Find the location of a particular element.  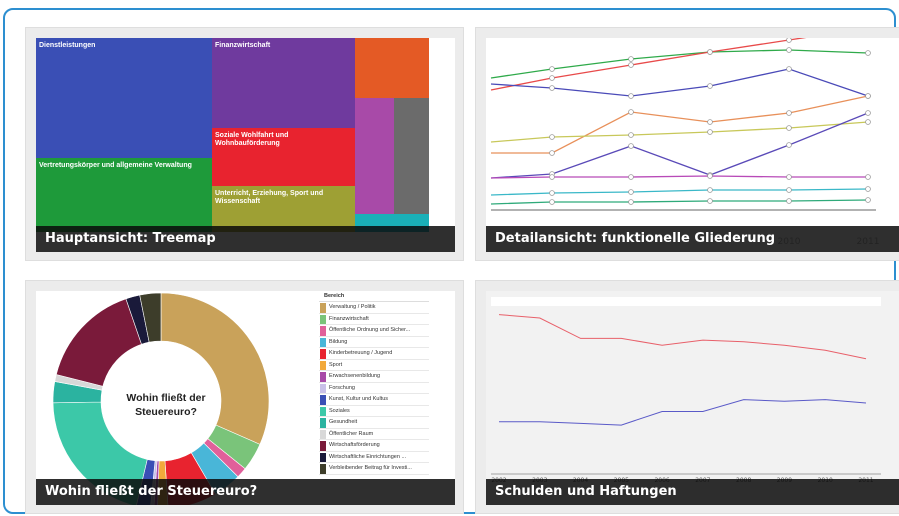

legend-item: Sport is located at coordinates (374, 365).